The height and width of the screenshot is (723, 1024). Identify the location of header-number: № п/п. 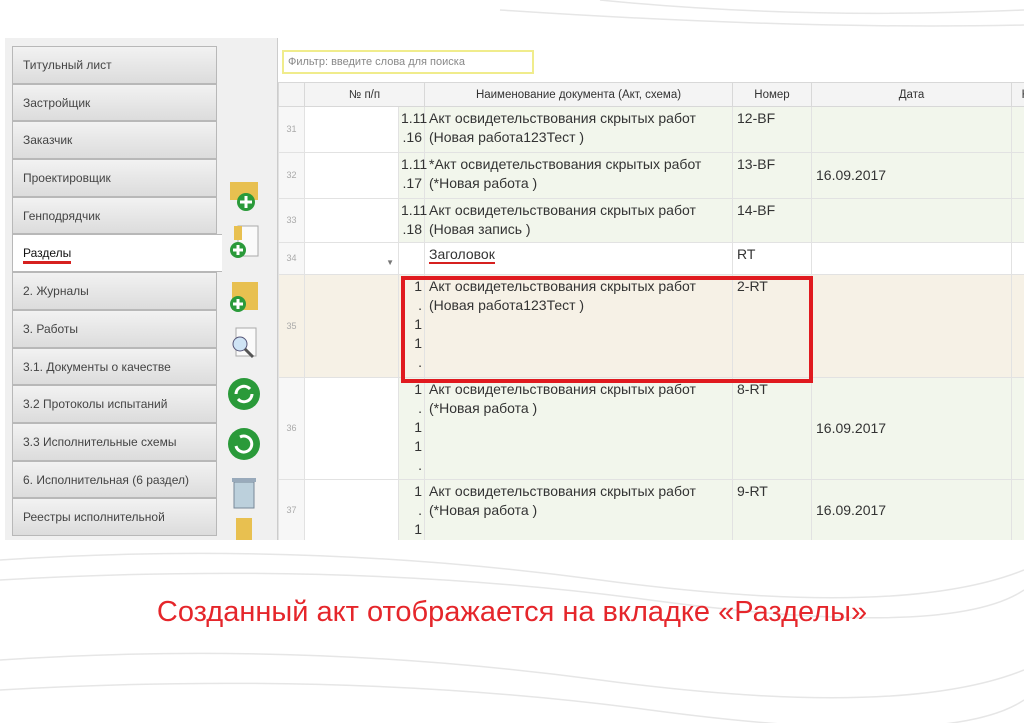
(364, 94).